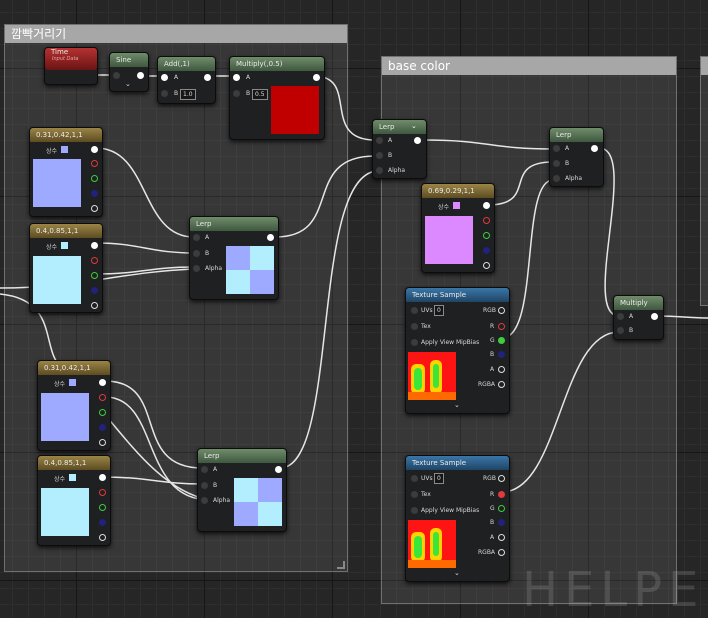  Describe the element at coordinates (186, 64) in the screenshot. I see `node-header: Add(,1)` at that location.